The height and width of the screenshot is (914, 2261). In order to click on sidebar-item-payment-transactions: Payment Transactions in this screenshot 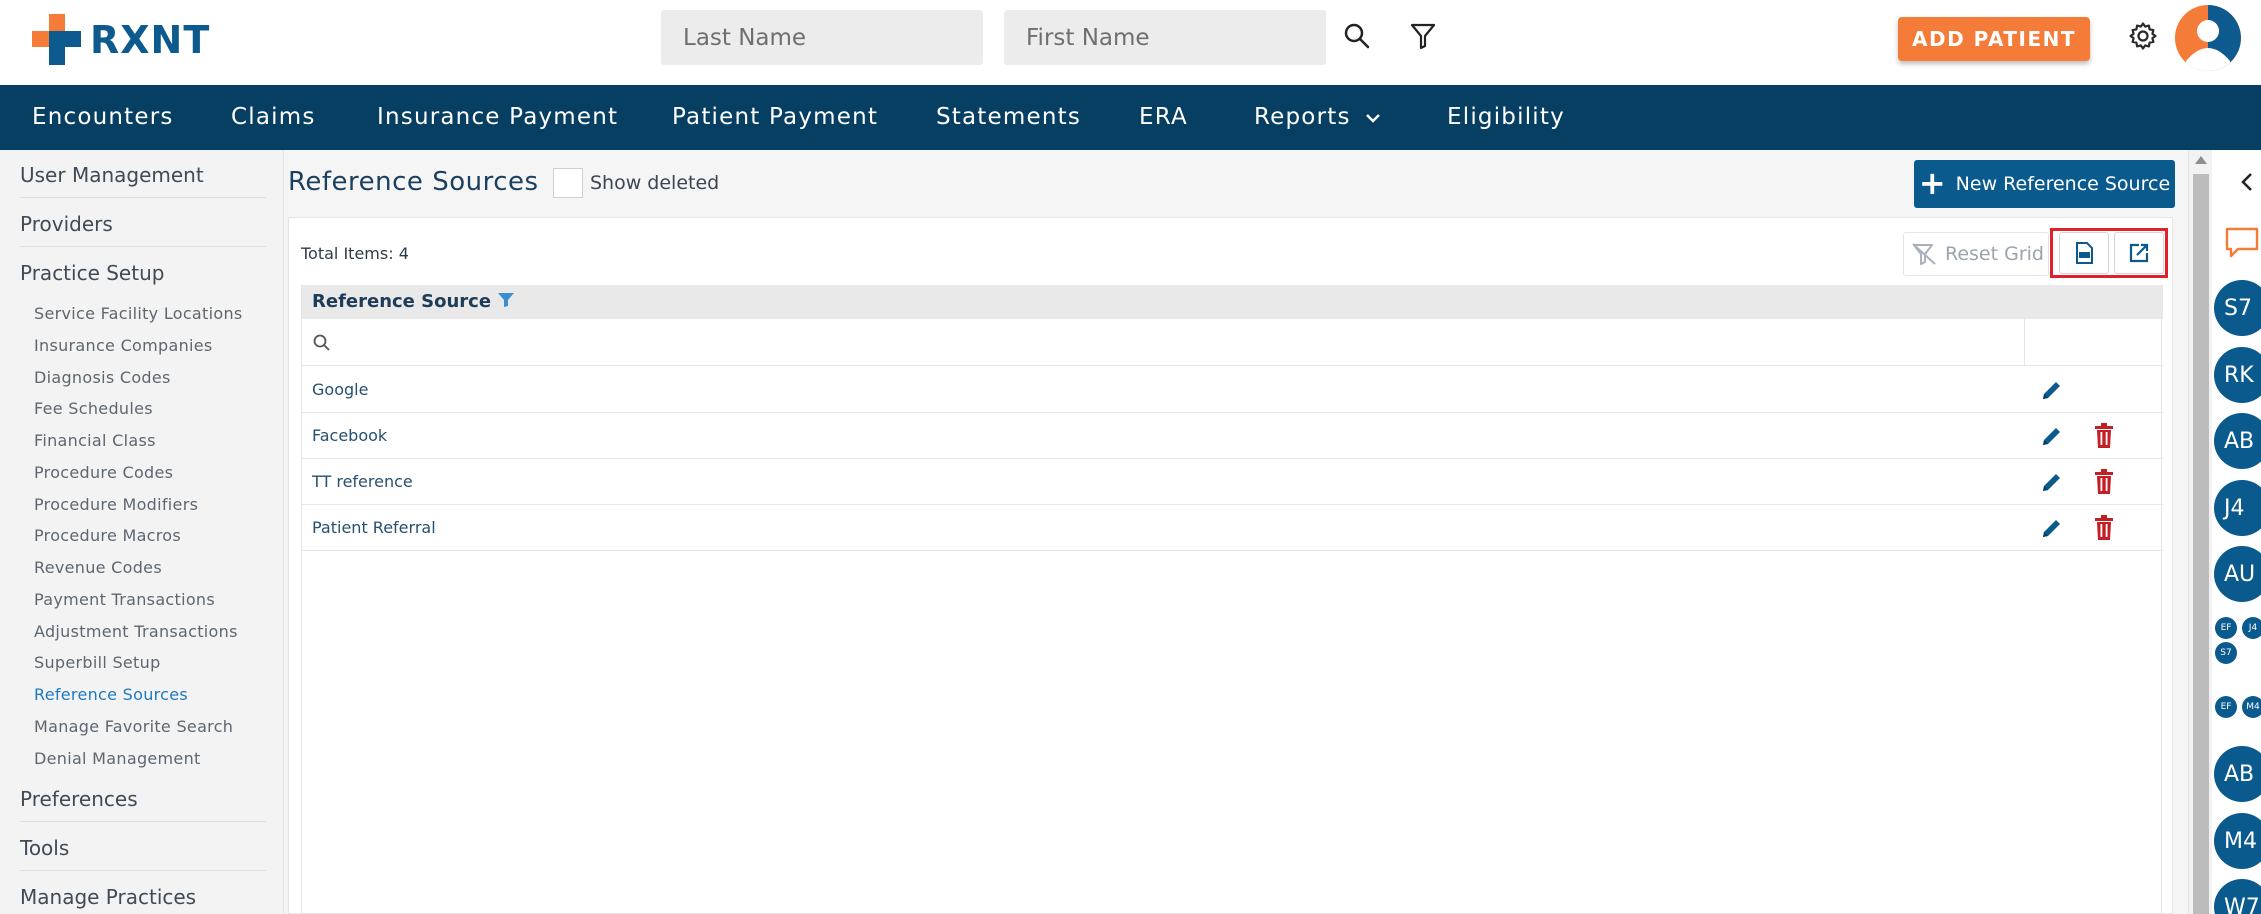, I will do `click(124, 599)`.